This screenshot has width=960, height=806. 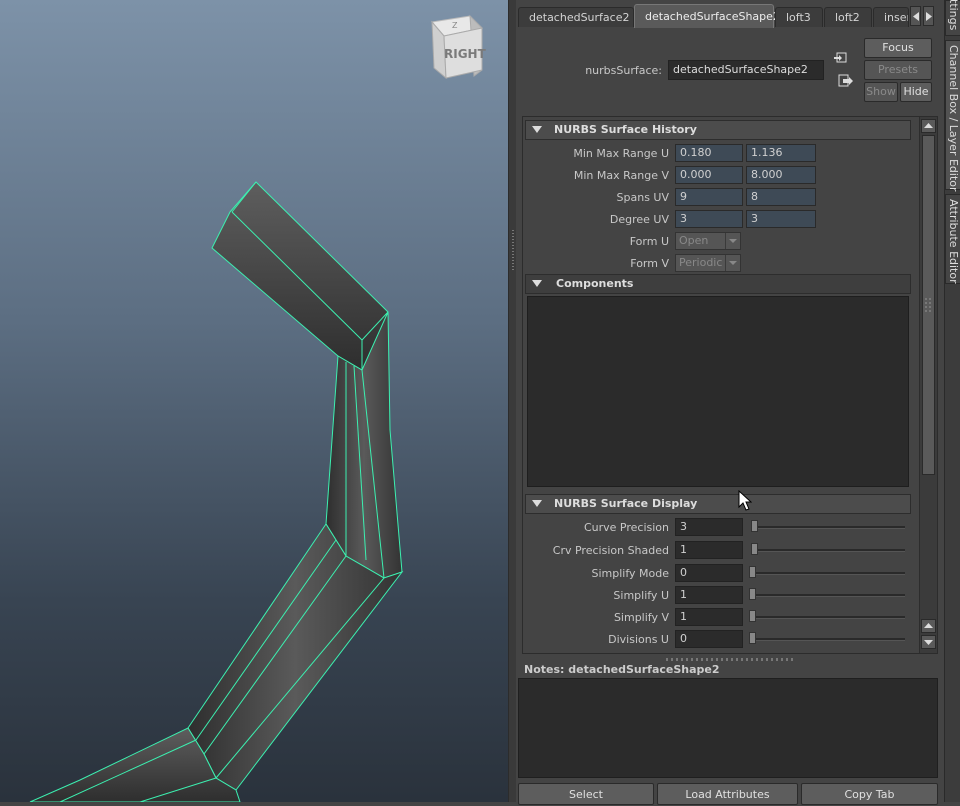 I want to click on section-components: Components, so click(x=718, y=284).